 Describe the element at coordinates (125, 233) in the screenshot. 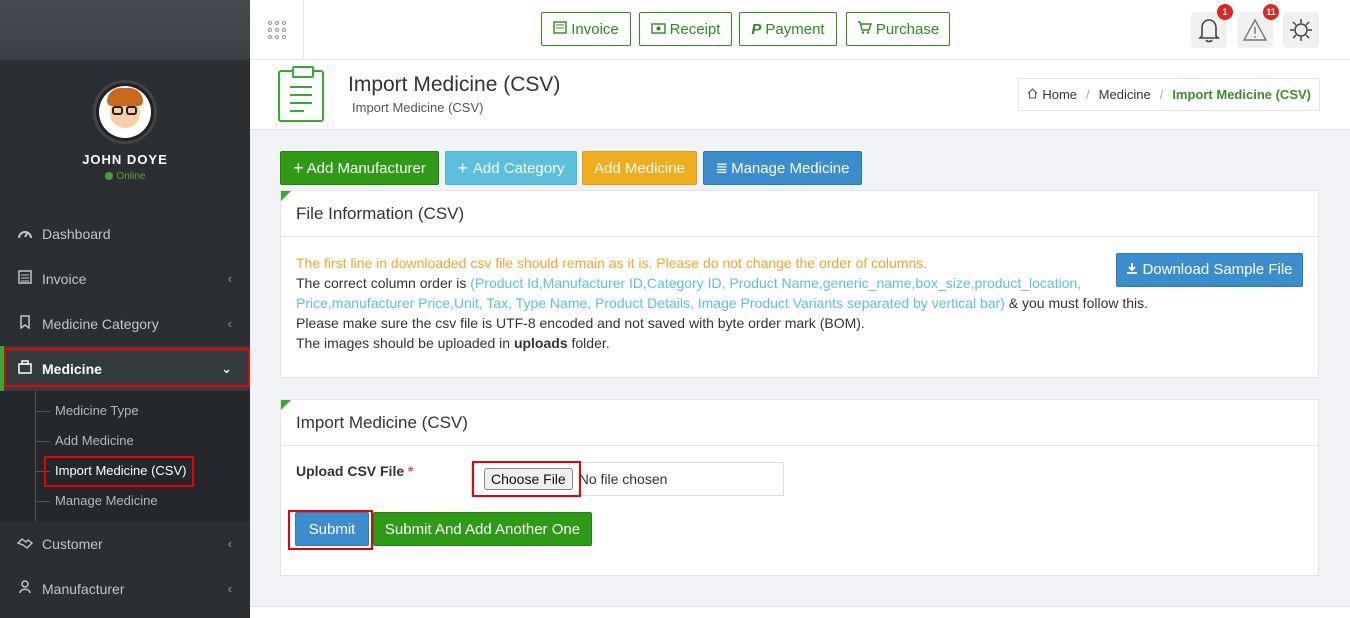

I see `sidebar-item-dashboard: Dashboard` at that location.